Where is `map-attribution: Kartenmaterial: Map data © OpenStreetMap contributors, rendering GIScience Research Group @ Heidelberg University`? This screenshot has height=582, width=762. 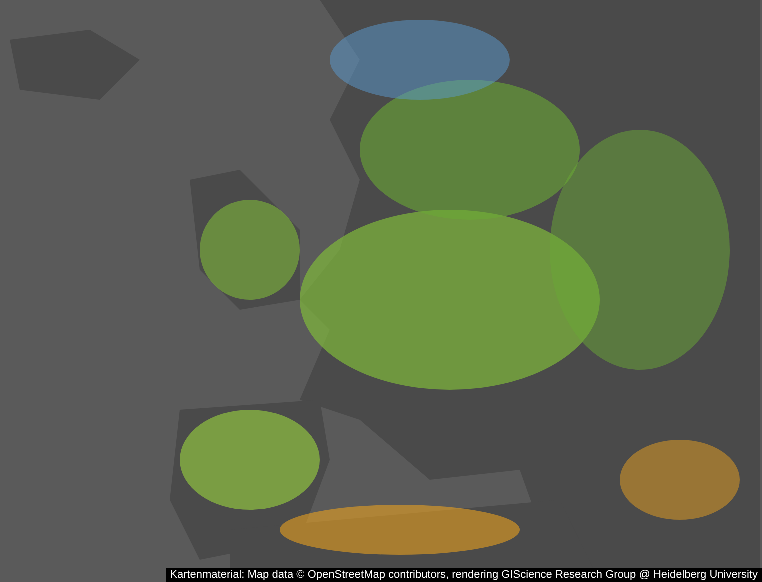
map-attribution: Kartenmaterial: Map data © OpenStreetMap contributors, rendering GIScience Research Group @ Heidelberg University is located at coordinates (464, 575).